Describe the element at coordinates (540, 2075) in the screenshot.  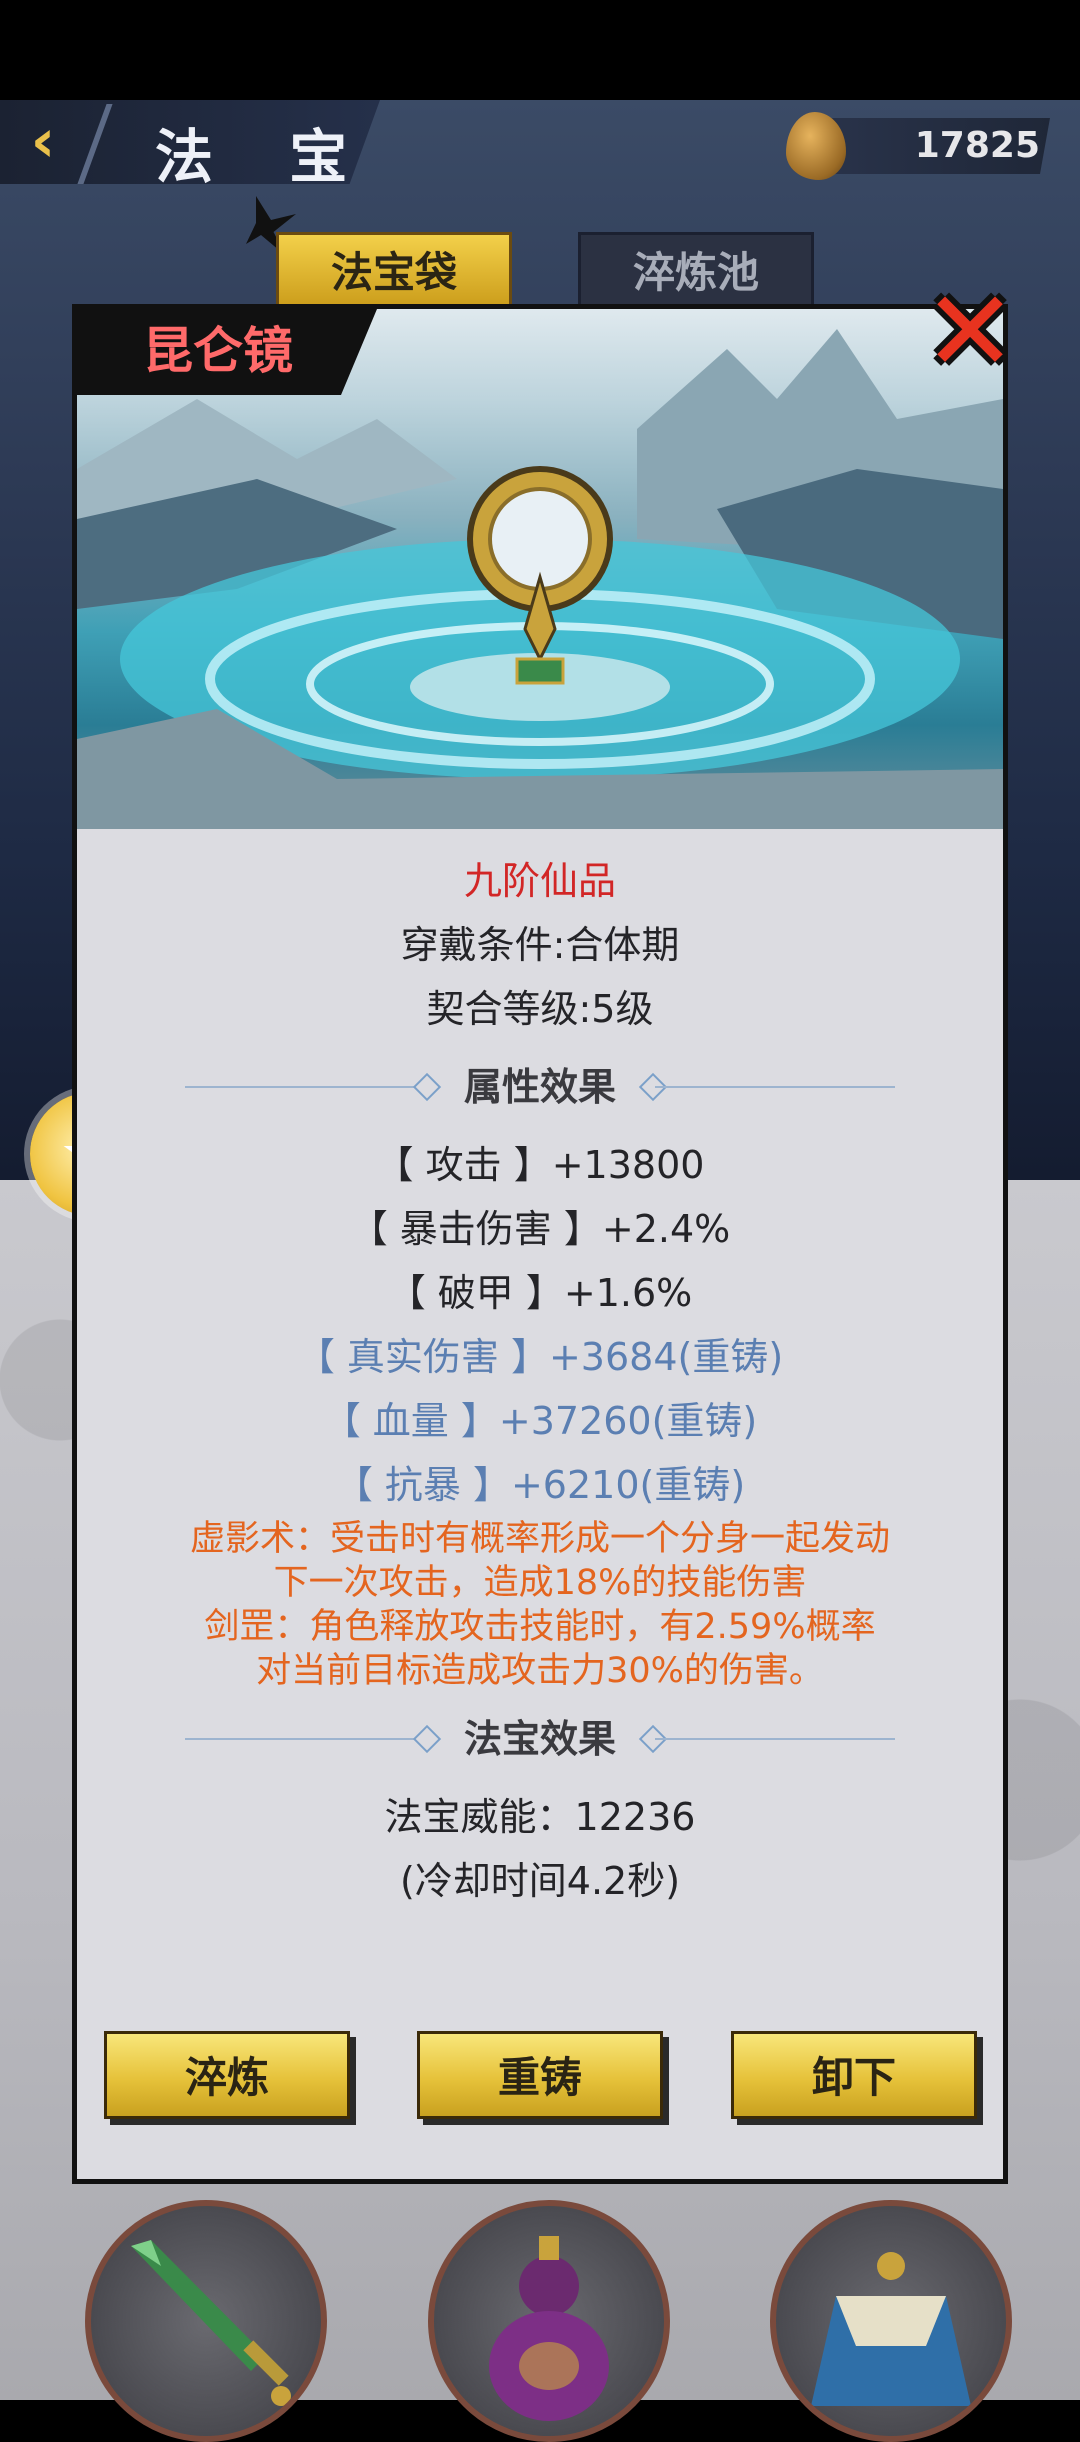
I see `reforge-button: 重铸` at that location.